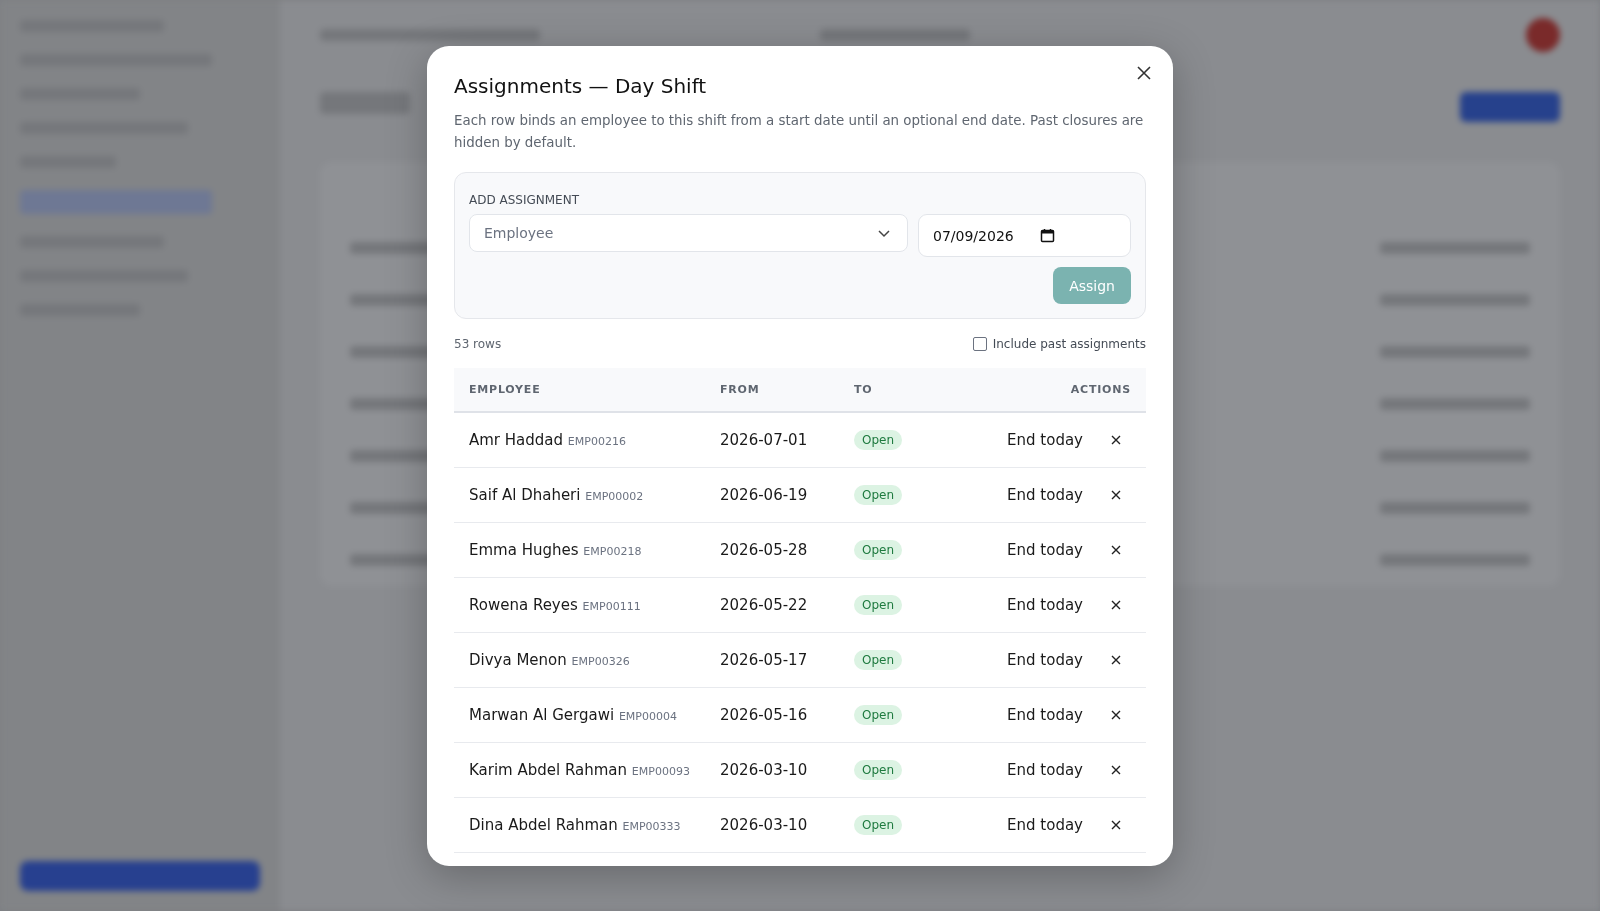  What do you see at coordinates (764, 660) in the screenshot?
I see `from-date-cell-text: 2026-05-17` at bounding box center [764, 660].